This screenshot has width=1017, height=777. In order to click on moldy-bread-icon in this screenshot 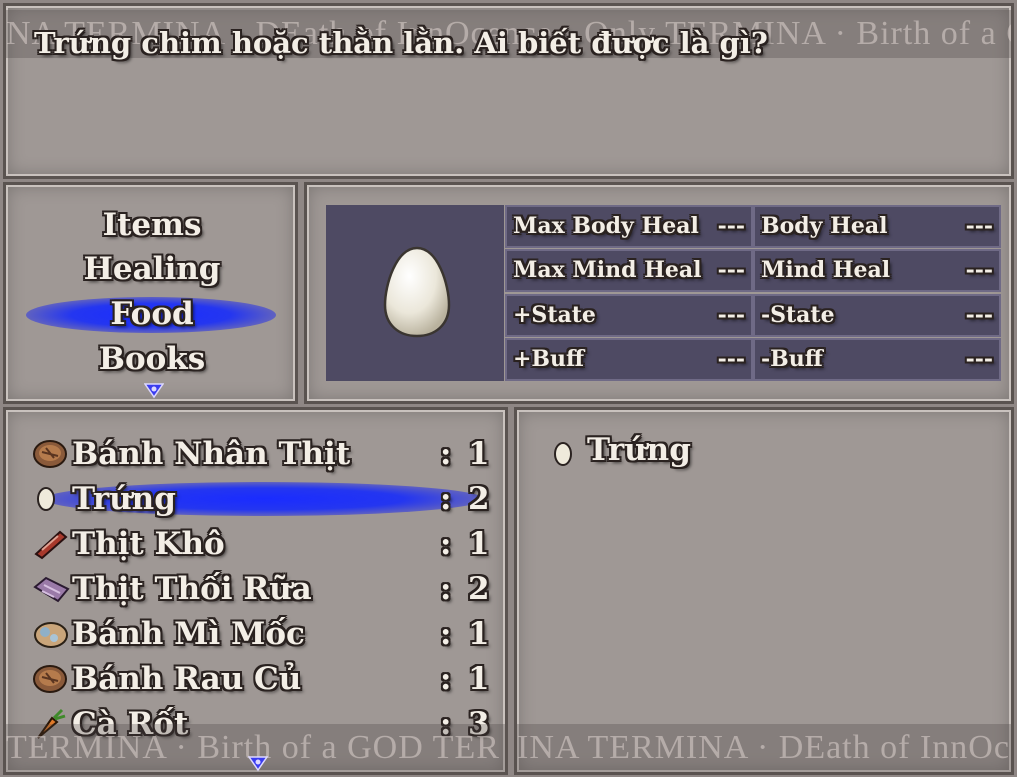, I will do `click(51, 635)`.